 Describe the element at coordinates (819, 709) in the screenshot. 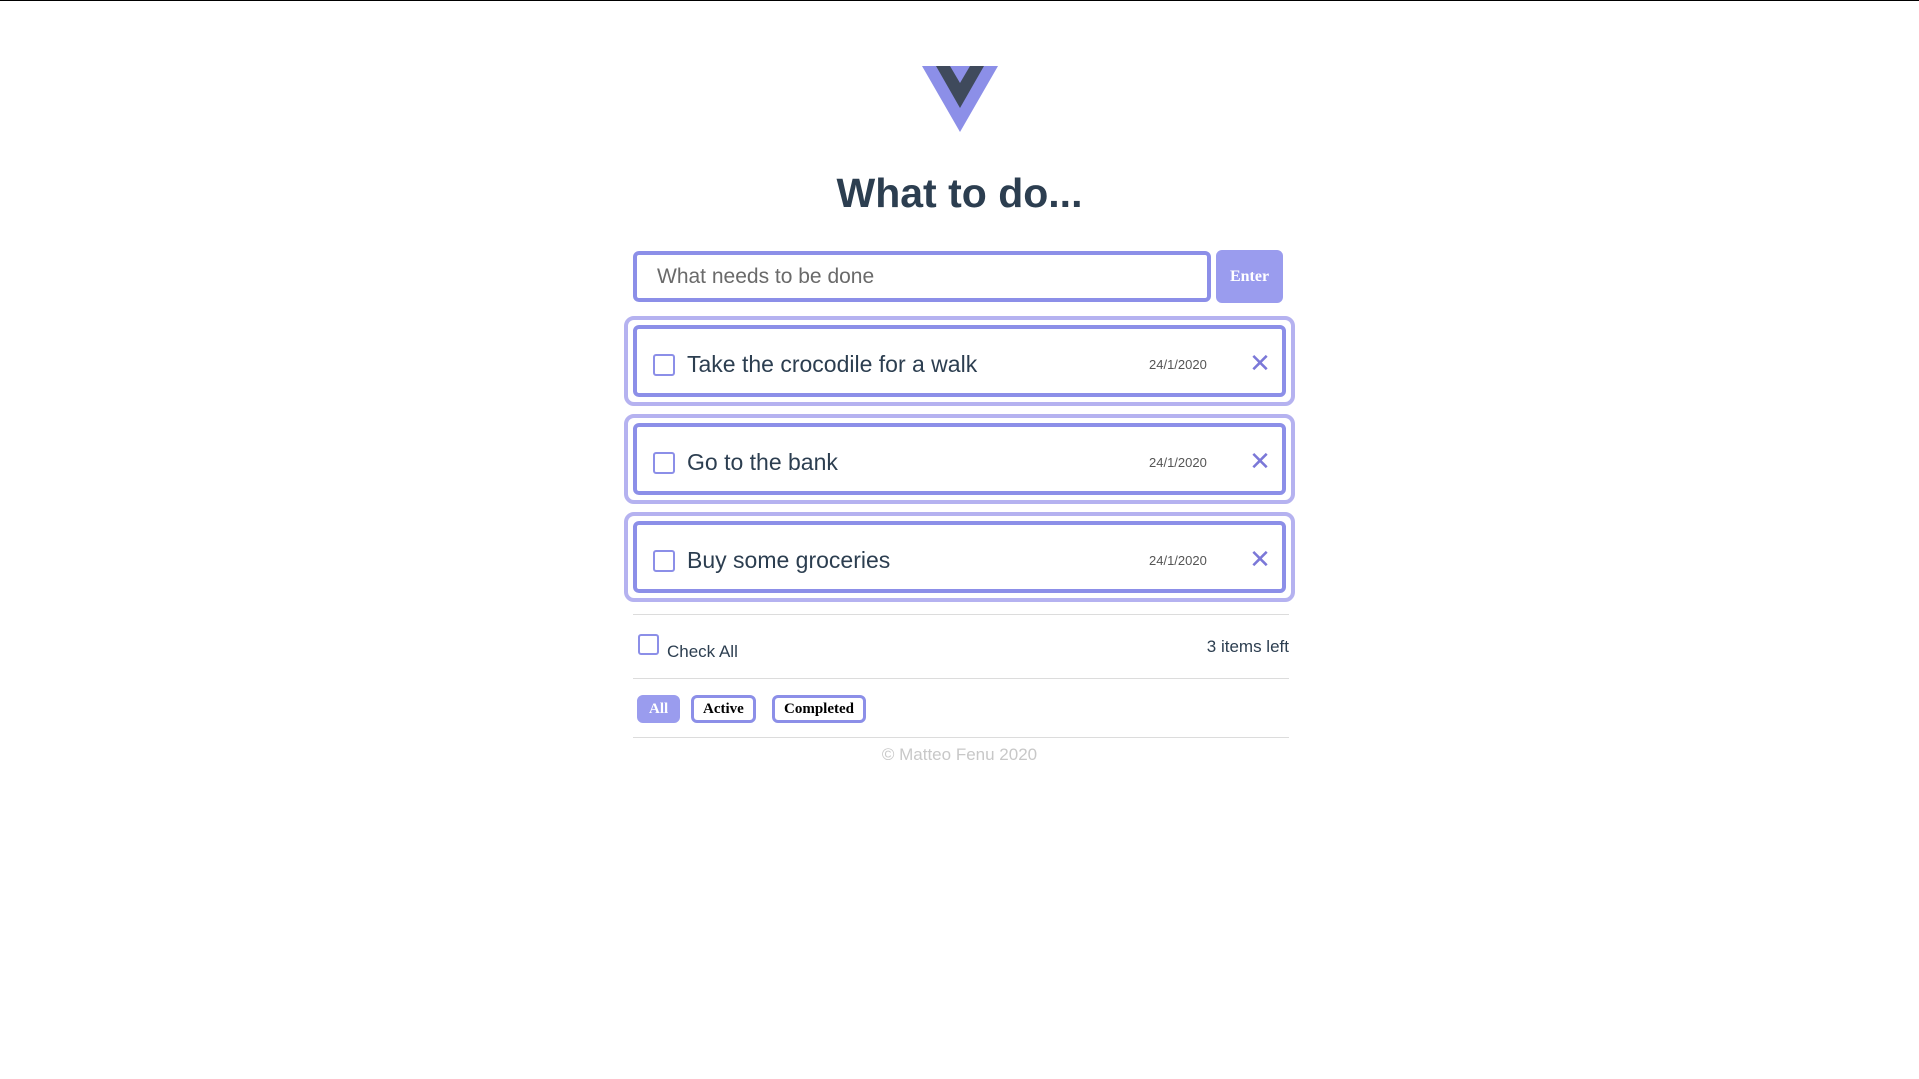

I see `filter-completed-button: Completed` at that location.